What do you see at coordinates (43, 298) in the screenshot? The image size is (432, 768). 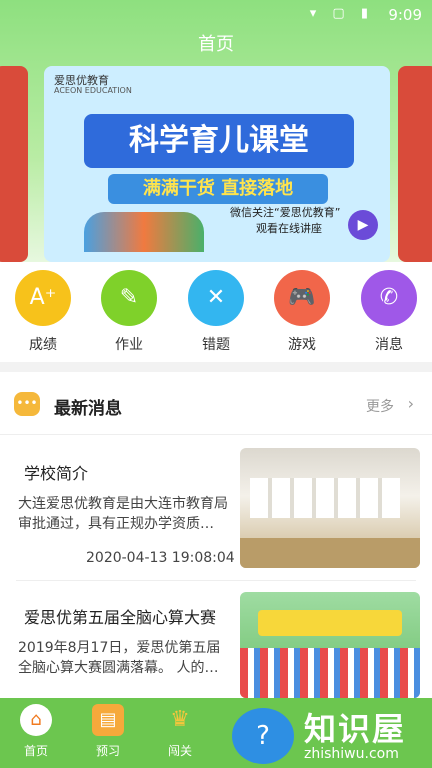 I see `grade-icon: A⁺` at bounding box center [43, 298].